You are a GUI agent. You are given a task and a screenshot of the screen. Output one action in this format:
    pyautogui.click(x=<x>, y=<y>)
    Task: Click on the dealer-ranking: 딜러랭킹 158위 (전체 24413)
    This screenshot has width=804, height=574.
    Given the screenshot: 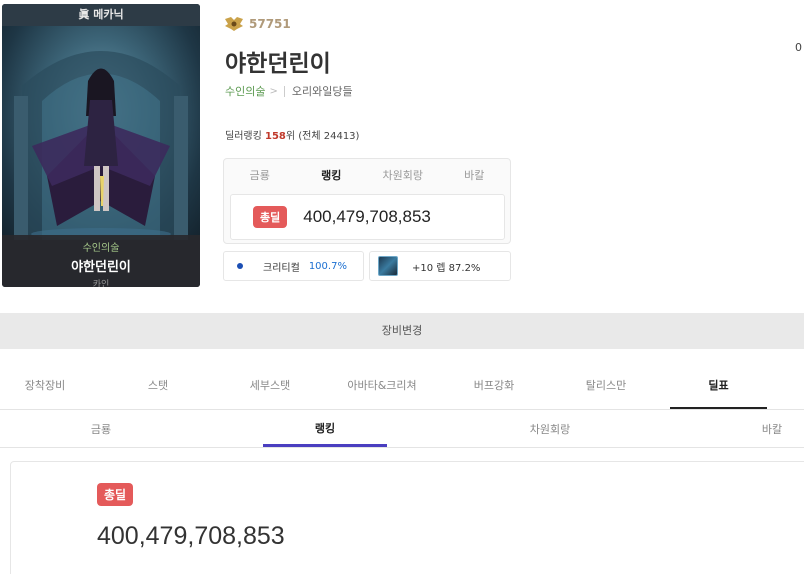 What is the action you would take?
    pyautogui.click(x=292, y=134)
    